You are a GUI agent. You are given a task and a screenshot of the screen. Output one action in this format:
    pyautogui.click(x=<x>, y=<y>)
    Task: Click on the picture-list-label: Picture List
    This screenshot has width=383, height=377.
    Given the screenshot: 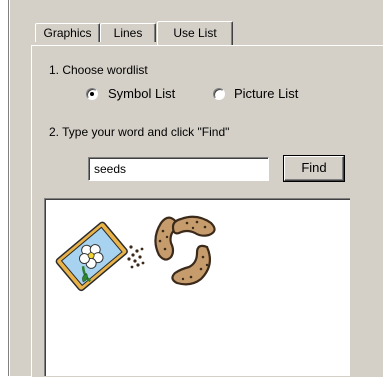 What is the action you would take?
    pyautogui.click(x=266, y=93)
    